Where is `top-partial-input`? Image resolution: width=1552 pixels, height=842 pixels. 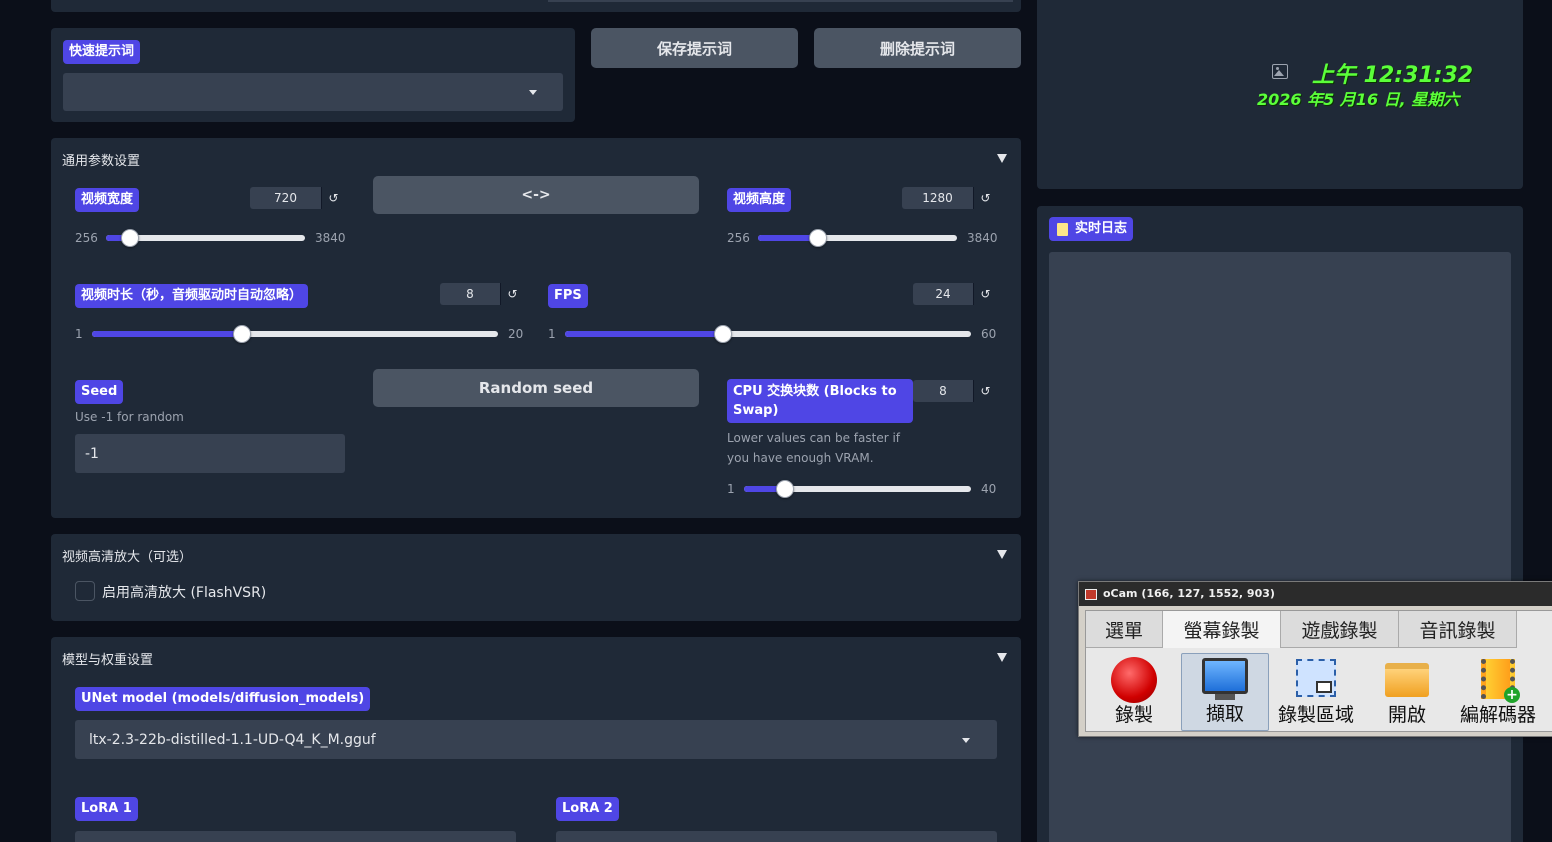 top-partial-input is located at coordinates (780, 1).